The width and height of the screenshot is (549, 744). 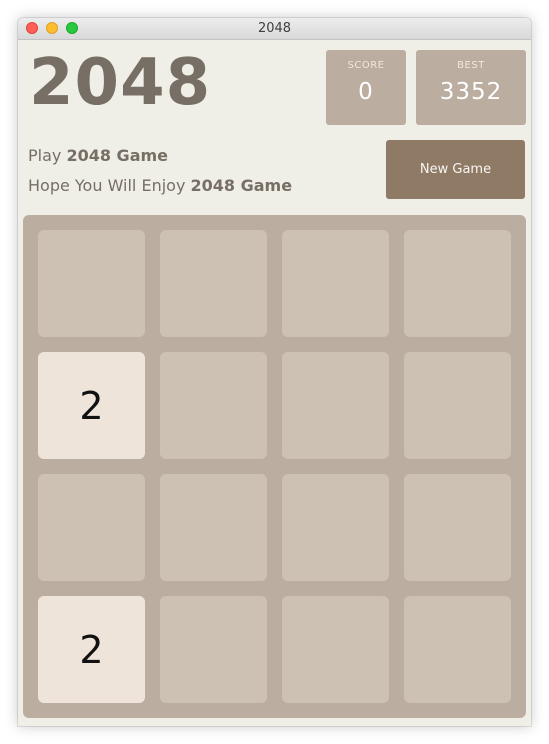 I want to click on score-box: SCORE 0, so click(x=366, y=87).